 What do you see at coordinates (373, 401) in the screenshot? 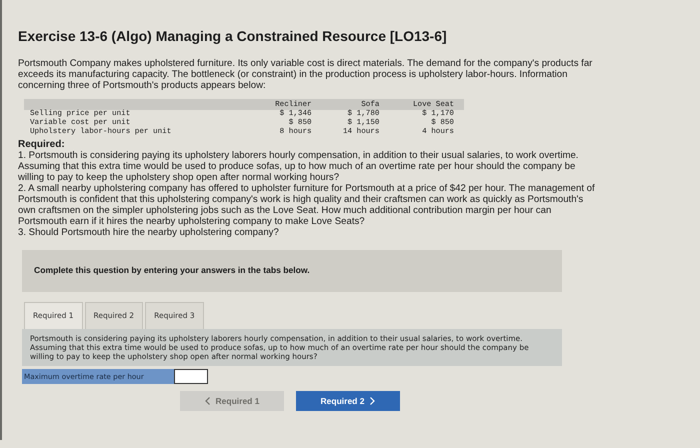
I see `chevron-right-icon` at bounding box center [373, 401].